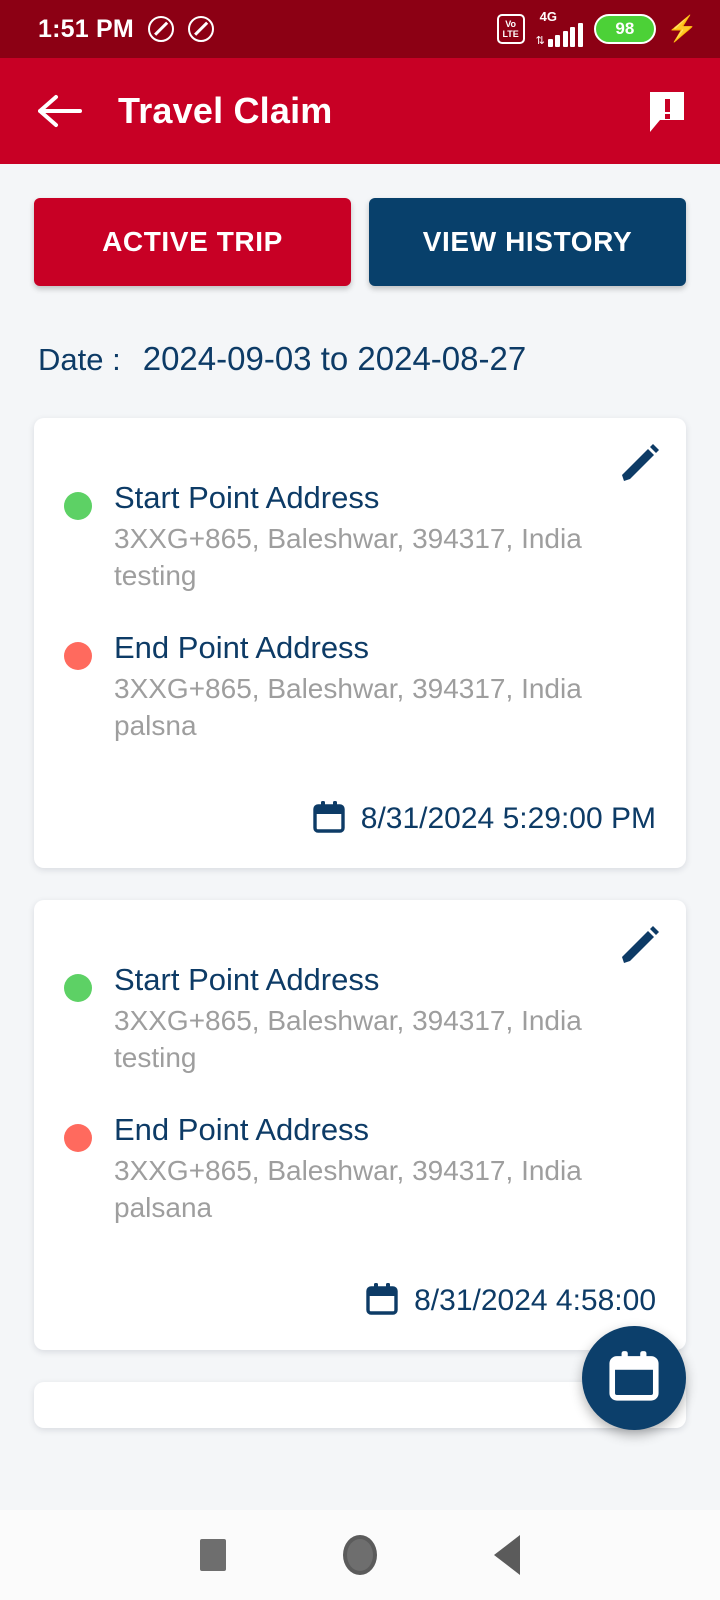 The image size is (720, 1600). Describe the element at coordinates (565, 35) in the screenshot. I see `signal-bars-icon` at that location.